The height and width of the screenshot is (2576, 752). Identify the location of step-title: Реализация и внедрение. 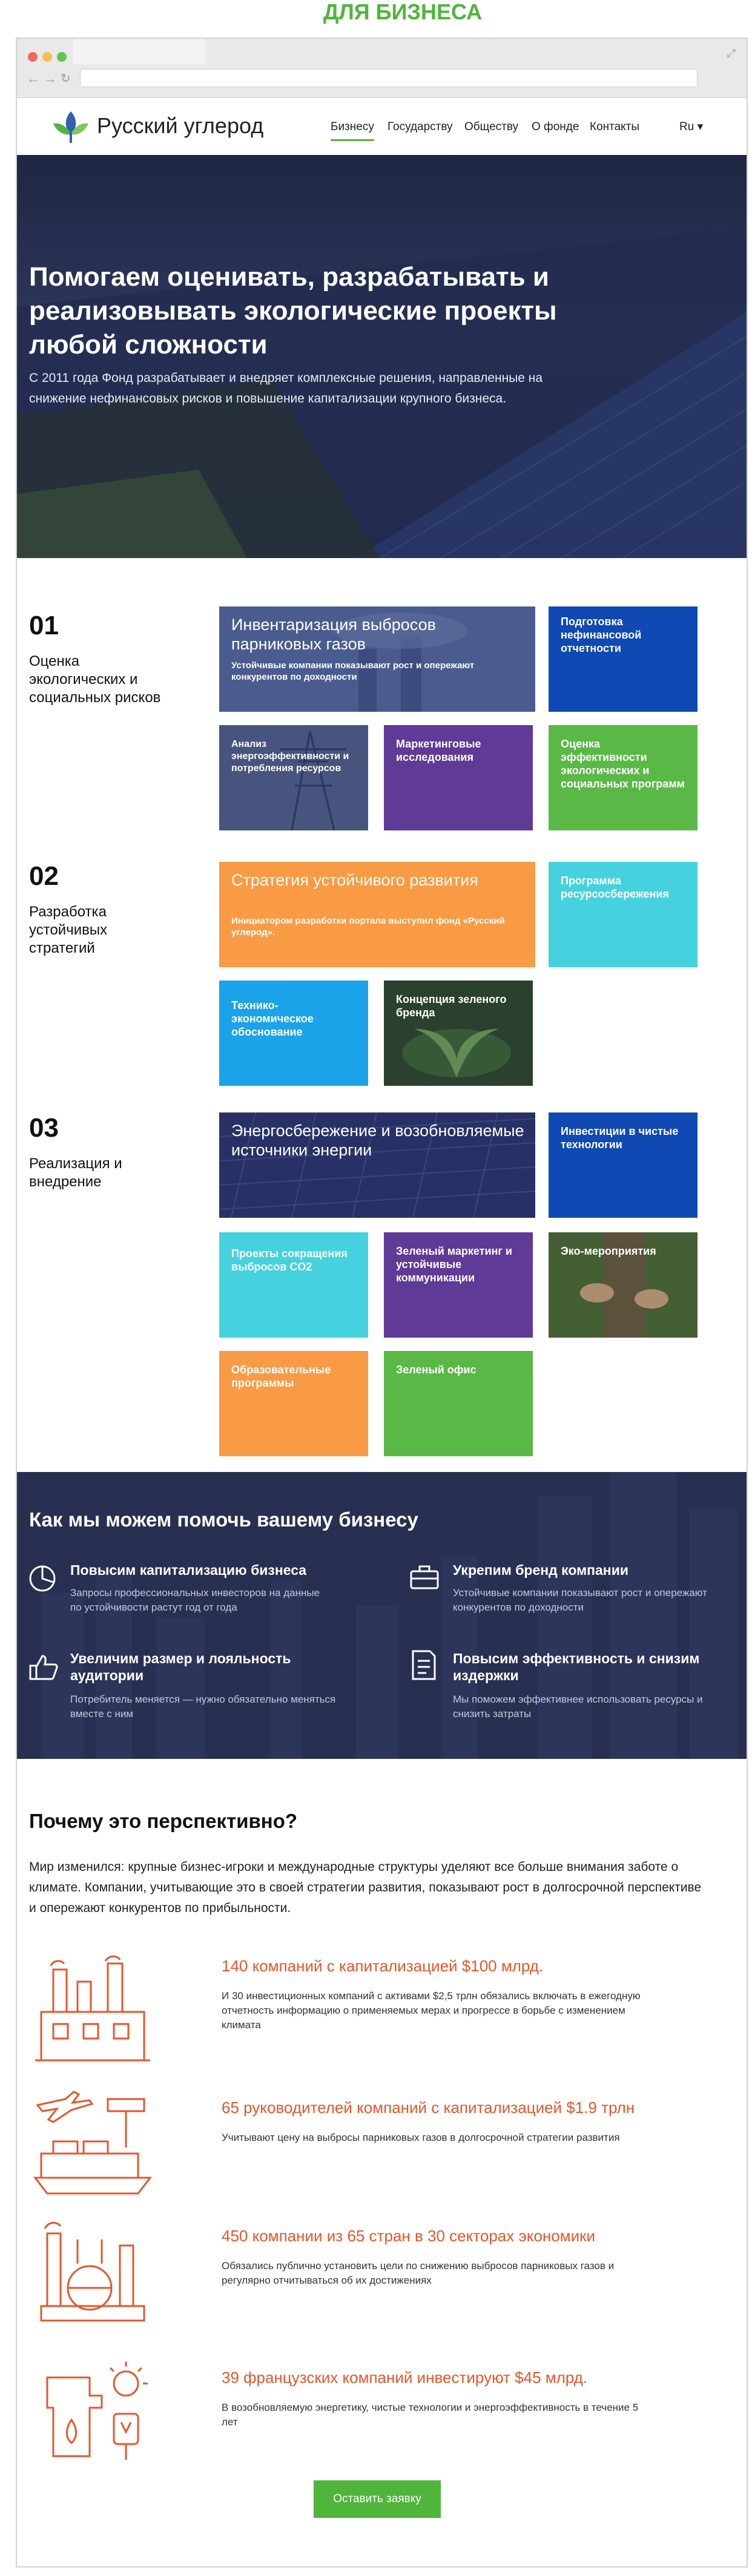
(76, 1172).